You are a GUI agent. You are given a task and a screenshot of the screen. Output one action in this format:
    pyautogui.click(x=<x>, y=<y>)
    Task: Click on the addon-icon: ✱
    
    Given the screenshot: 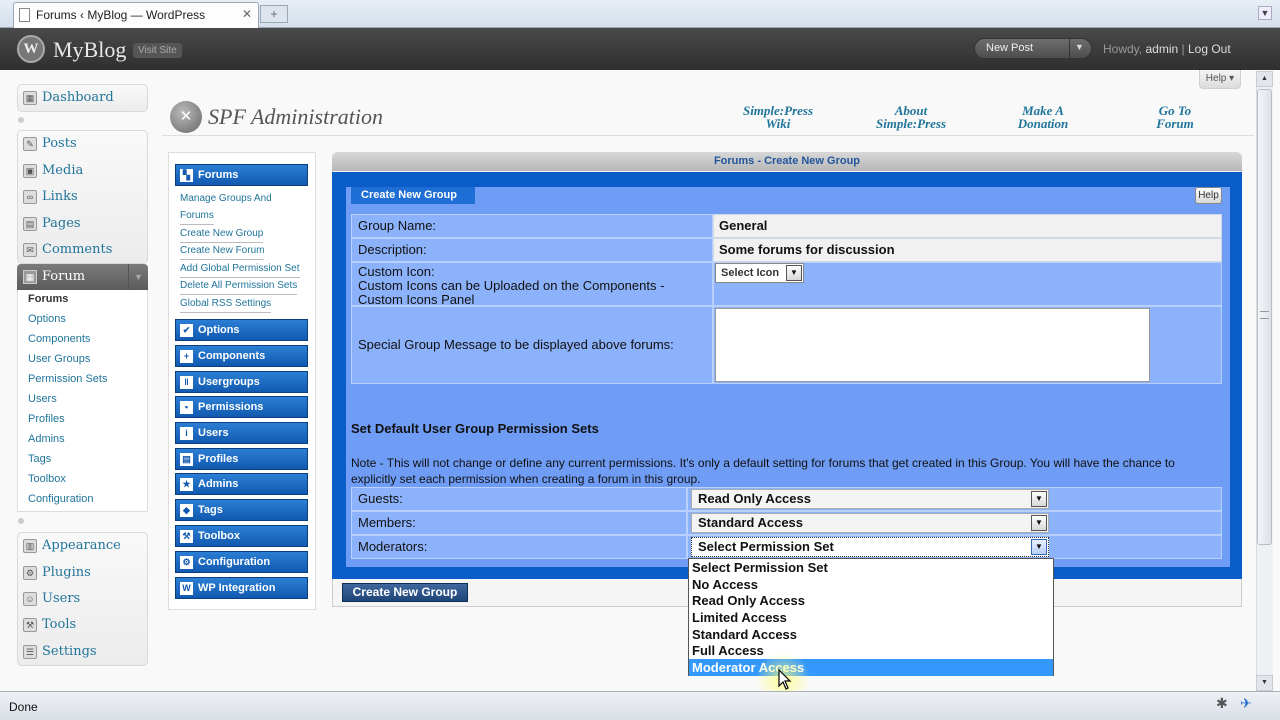 What is the action you would take?
    pyautogui.click(x=1225, y=704)
    